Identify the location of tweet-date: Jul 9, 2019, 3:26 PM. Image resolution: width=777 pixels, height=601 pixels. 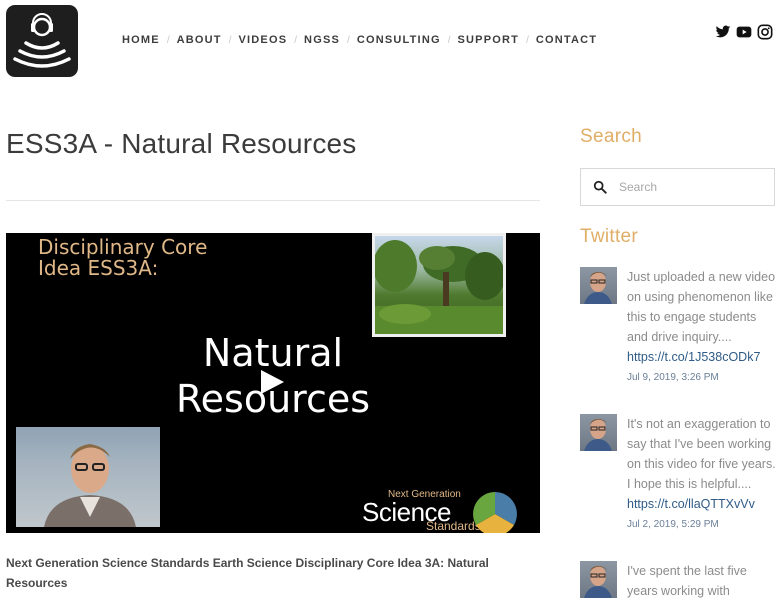
(702, 377).